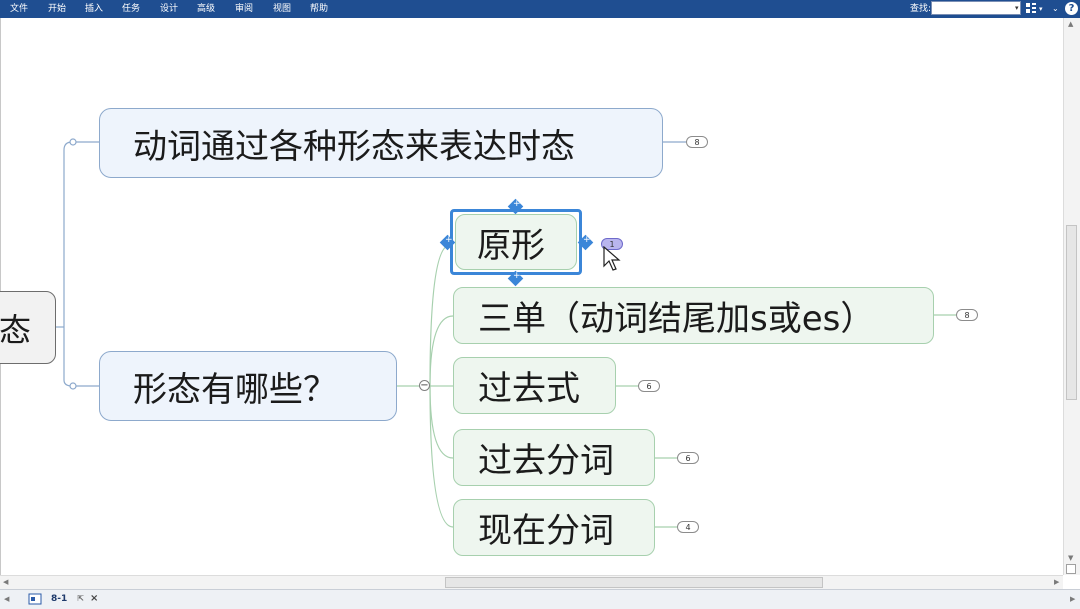  Describe the element at coordinates (546, 461) in the screenshot. I see `subtopic-label: 过去分词` at that location.